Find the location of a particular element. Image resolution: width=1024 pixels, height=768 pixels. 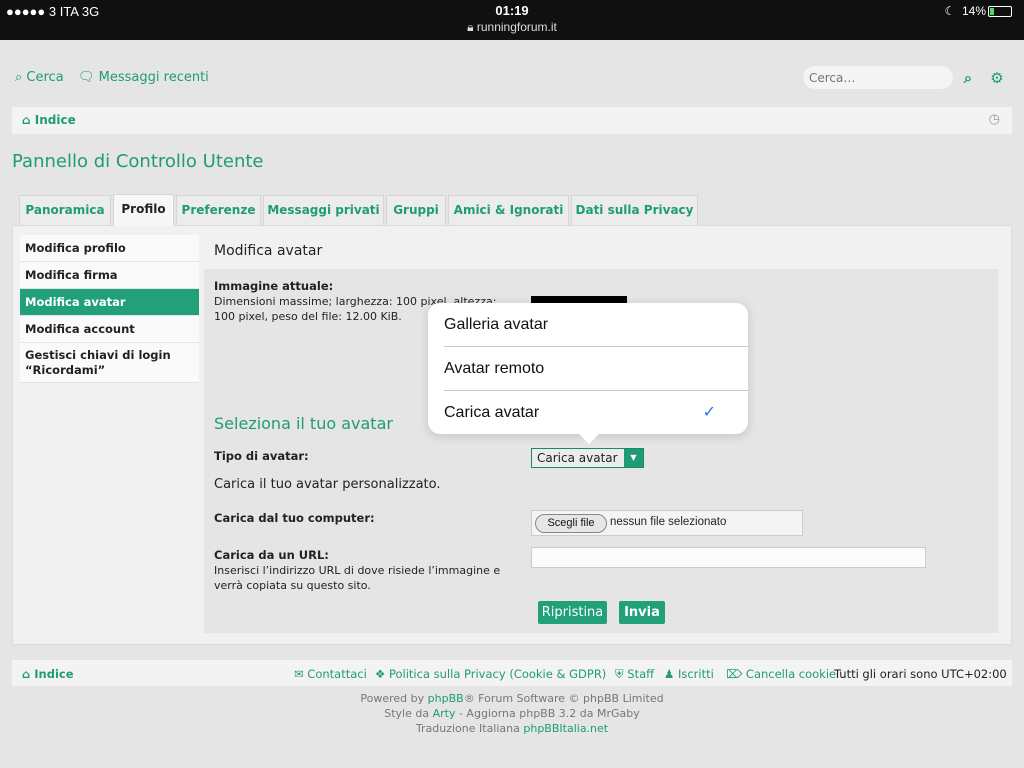

section-title: Modifica avatar is located at coordinates (268, 251).